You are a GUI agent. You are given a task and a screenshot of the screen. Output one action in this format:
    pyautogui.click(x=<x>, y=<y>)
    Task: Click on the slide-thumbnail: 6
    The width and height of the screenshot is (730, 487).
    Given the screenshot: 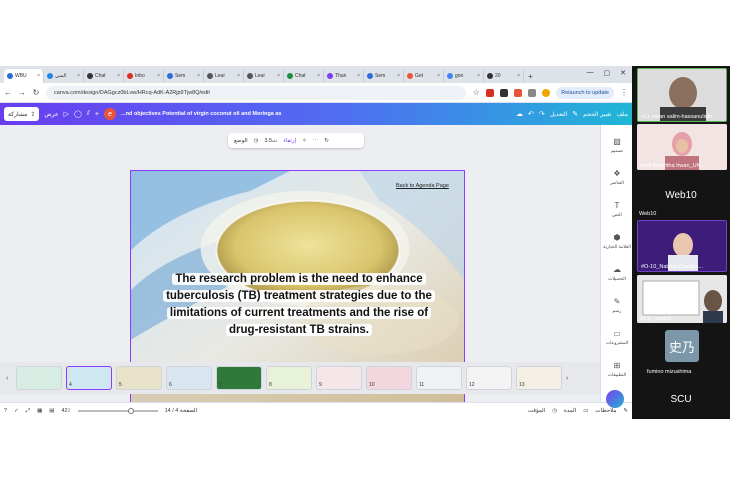 What is the action you would take?
    pyautogui.click(x=189, y=378)
    